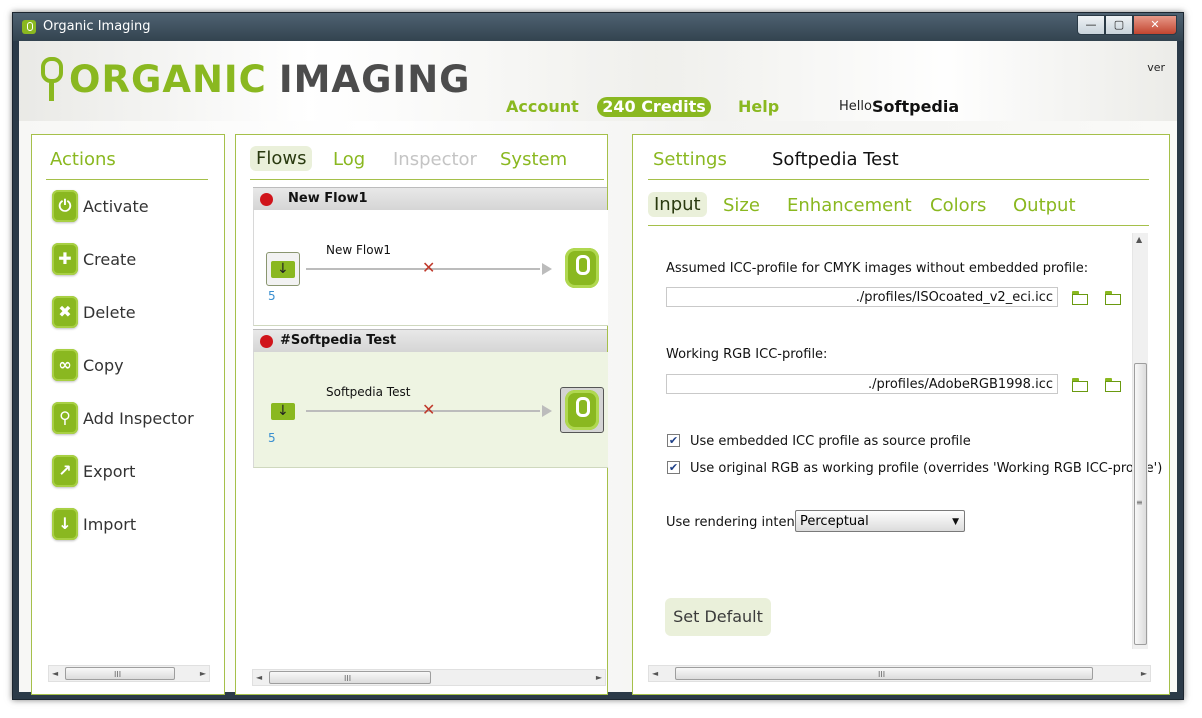  What do you see at coordinates (29, 27) in the screenshot?
I see `app-icon` at bounding box center [29, 27].